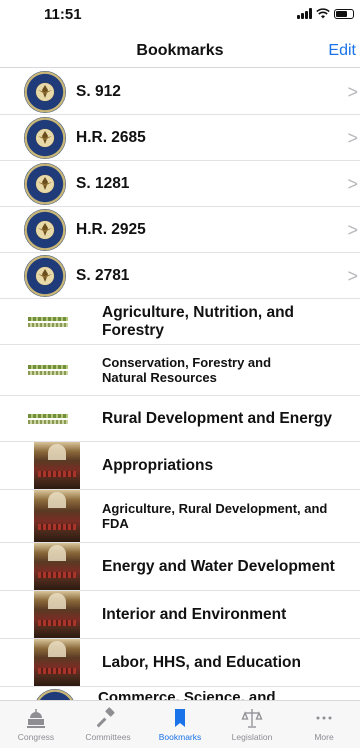 This screenshot has width=360, height=748. I want to click on status-icons, so click(325, 13).